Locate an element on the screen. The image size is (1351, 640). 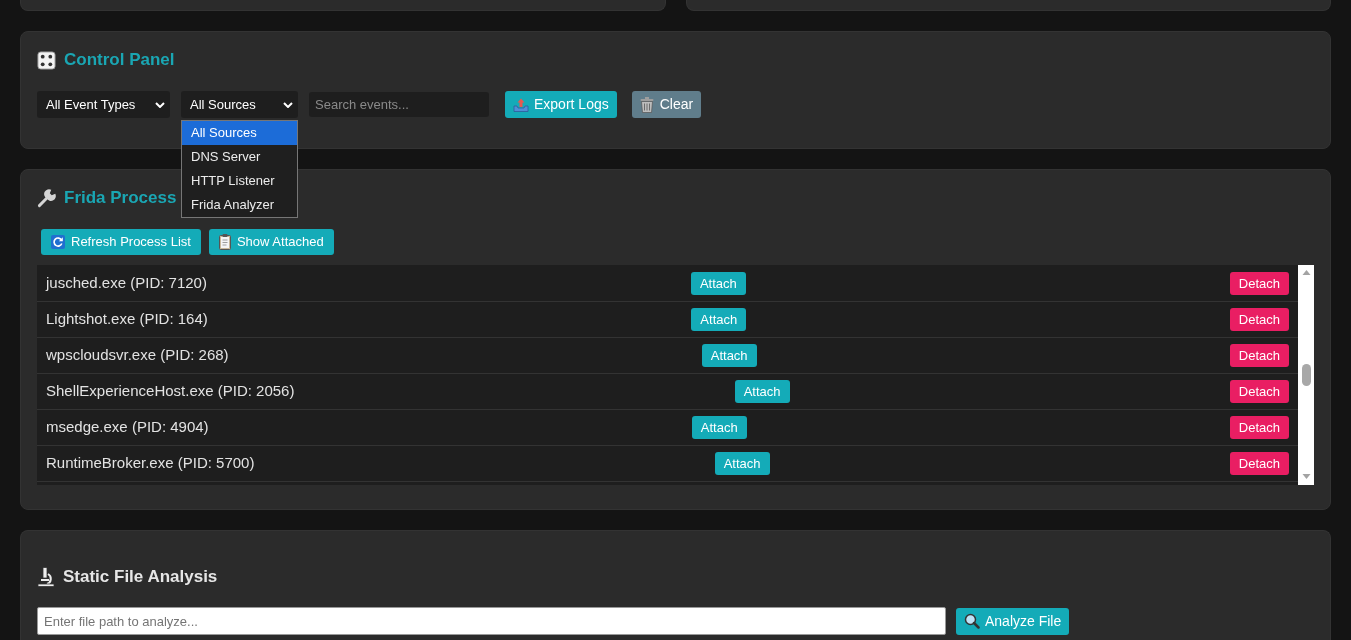
source-select: All Sources is located at coordinates (239, 104).